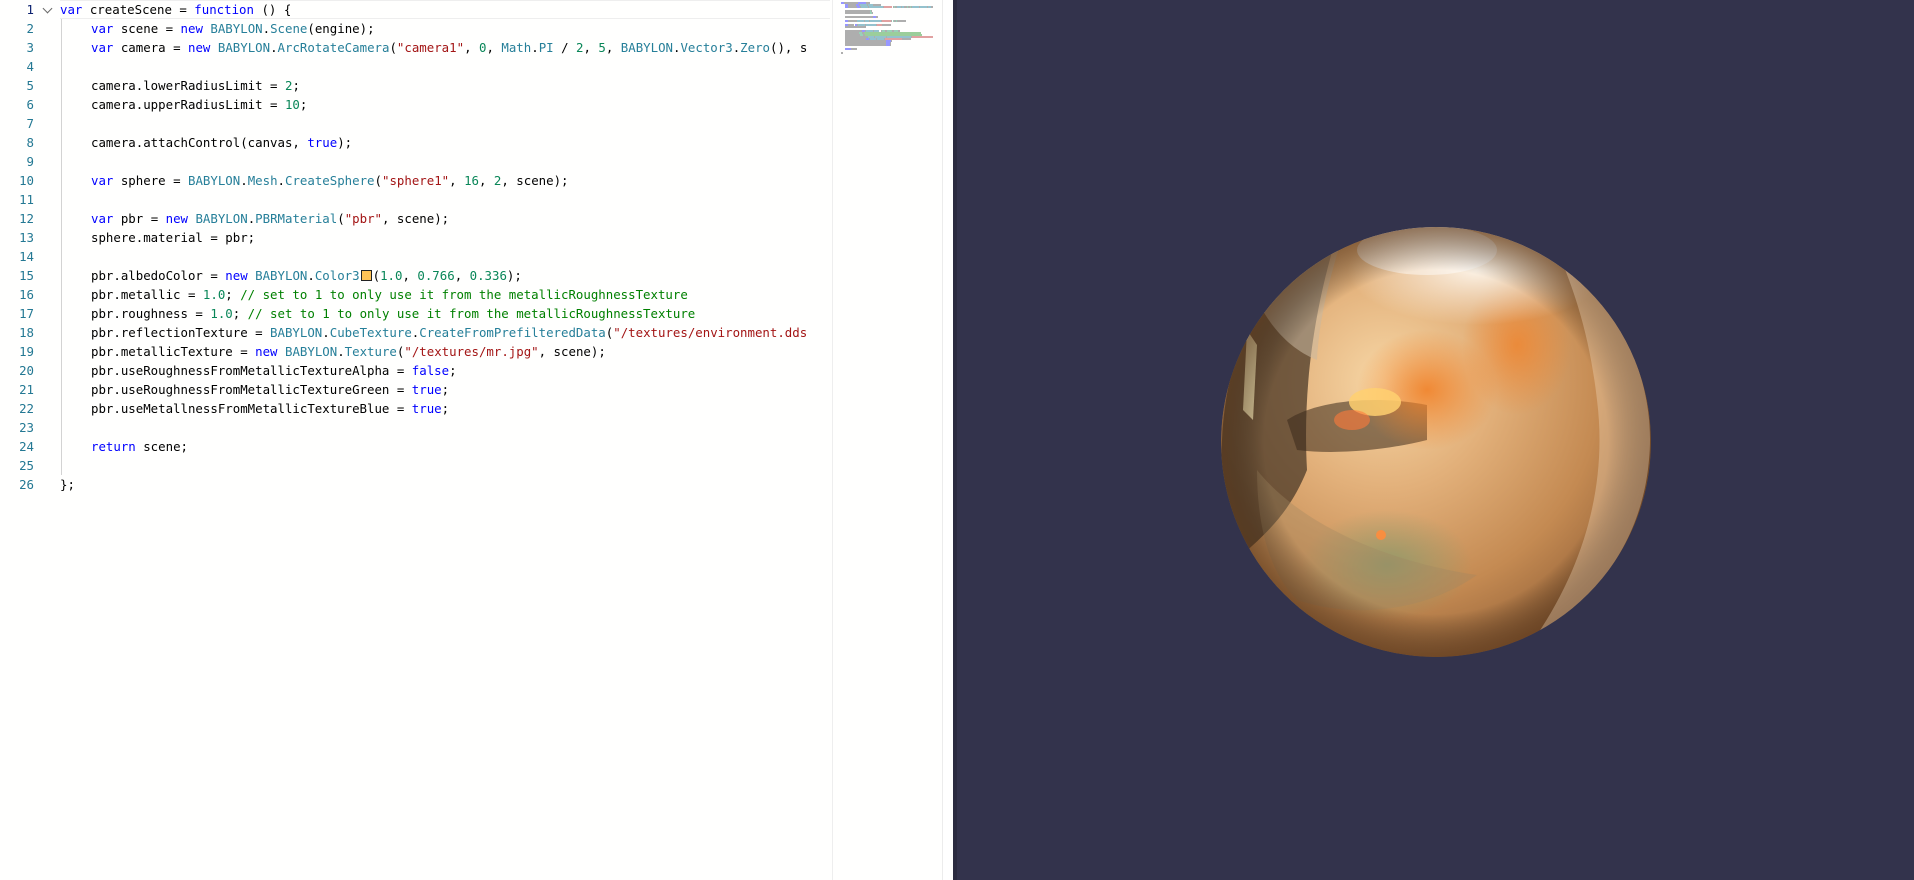  I want to click on color-swatch-icon, so click(366, 275).